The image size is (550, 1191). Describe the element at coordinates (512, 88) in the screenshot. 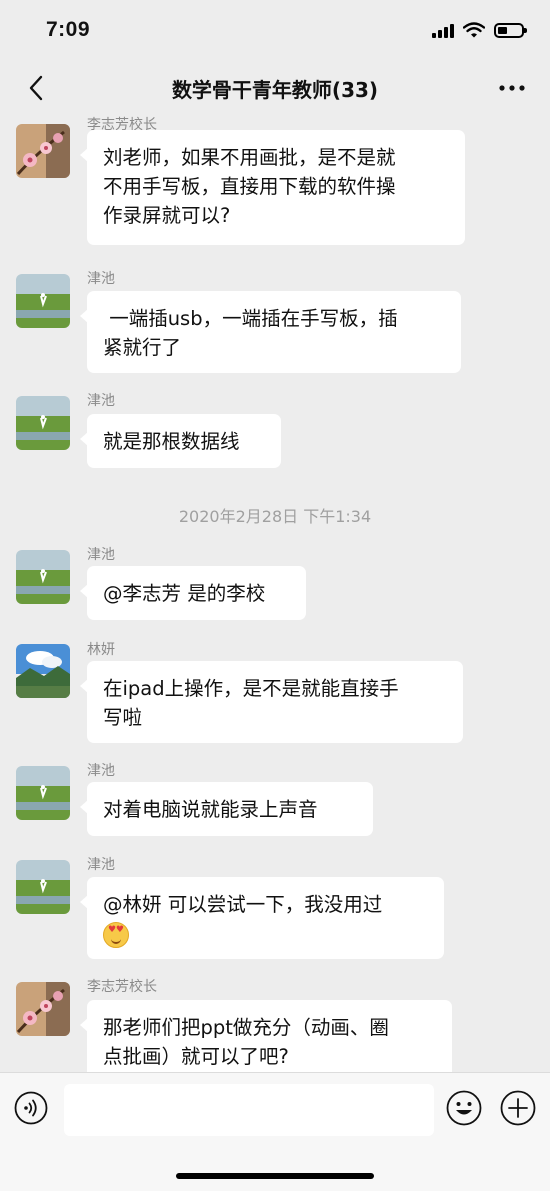

I see `more-dots-icon` at that location.